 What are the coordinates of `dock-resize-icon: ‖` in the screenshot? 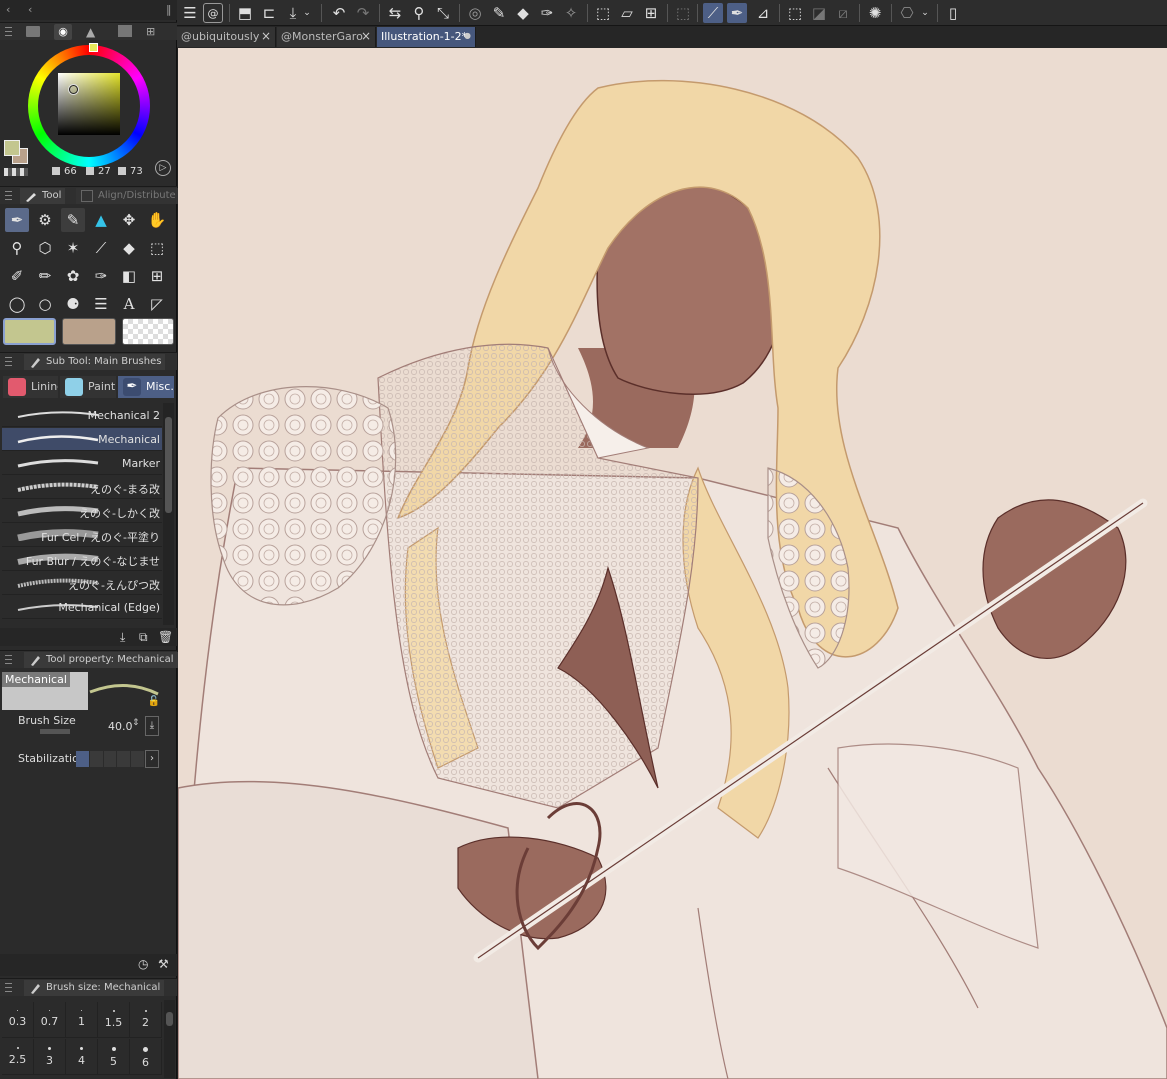 It's located at (169, 9).